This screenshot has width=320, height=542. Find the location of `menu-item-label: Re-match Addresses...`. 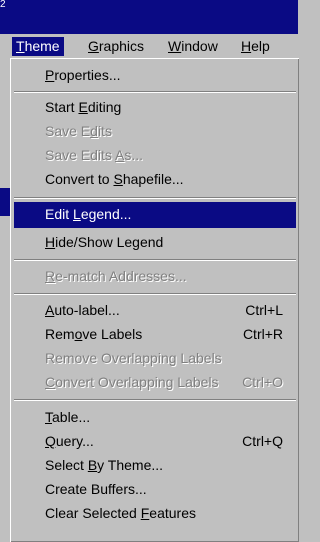

menu-item-label: Re-match Addresses... is located at coordinates (116, 276).